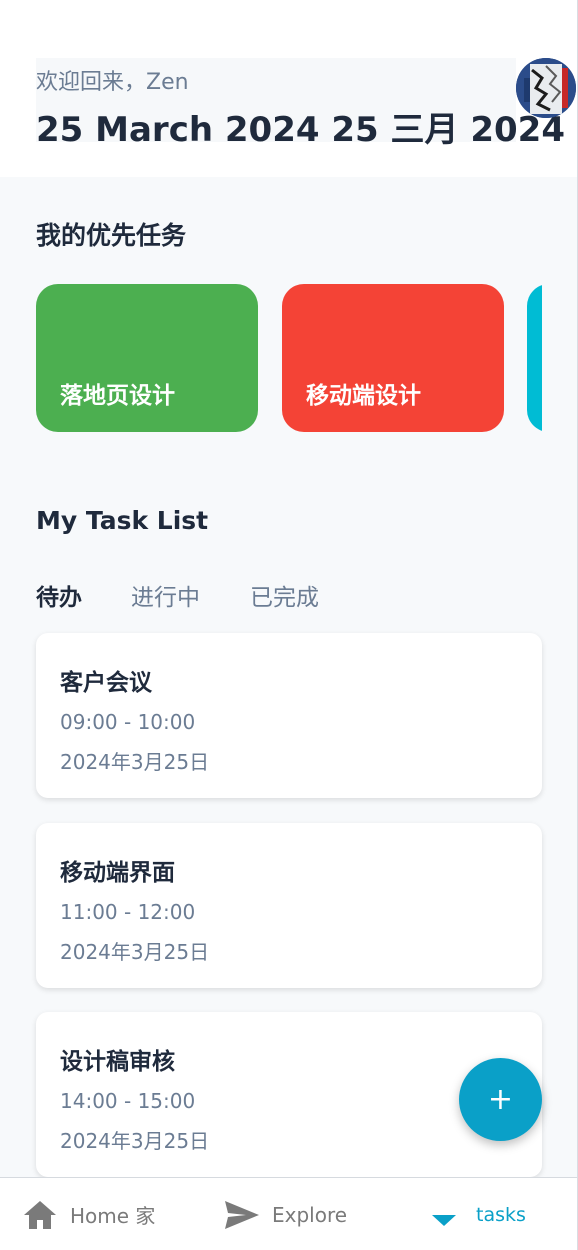  I want to click on header: 欢迎回来，Zen 25 March 2024 25 三月 2024, so click(288, 88).